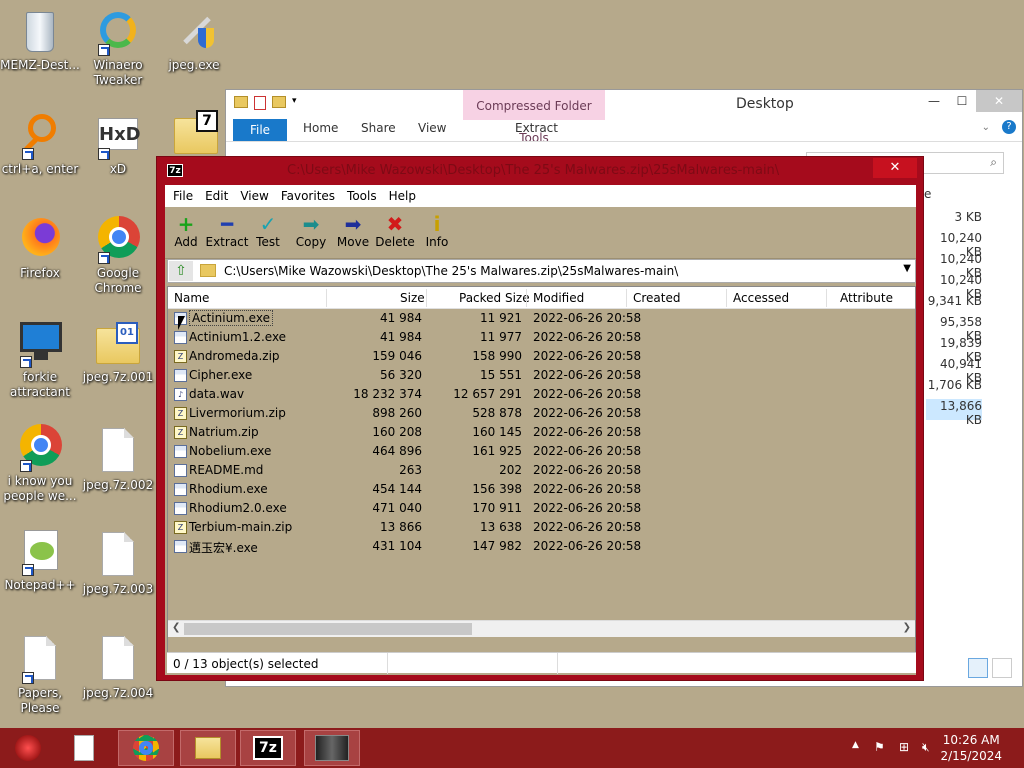 This screenshot has width=1024, height=768. Describe the element at coordinates (541, 318) in the screenshot. I see `table-row: Actinium.exe 41 984 11 921 2022-06-26 20:58` at that location.